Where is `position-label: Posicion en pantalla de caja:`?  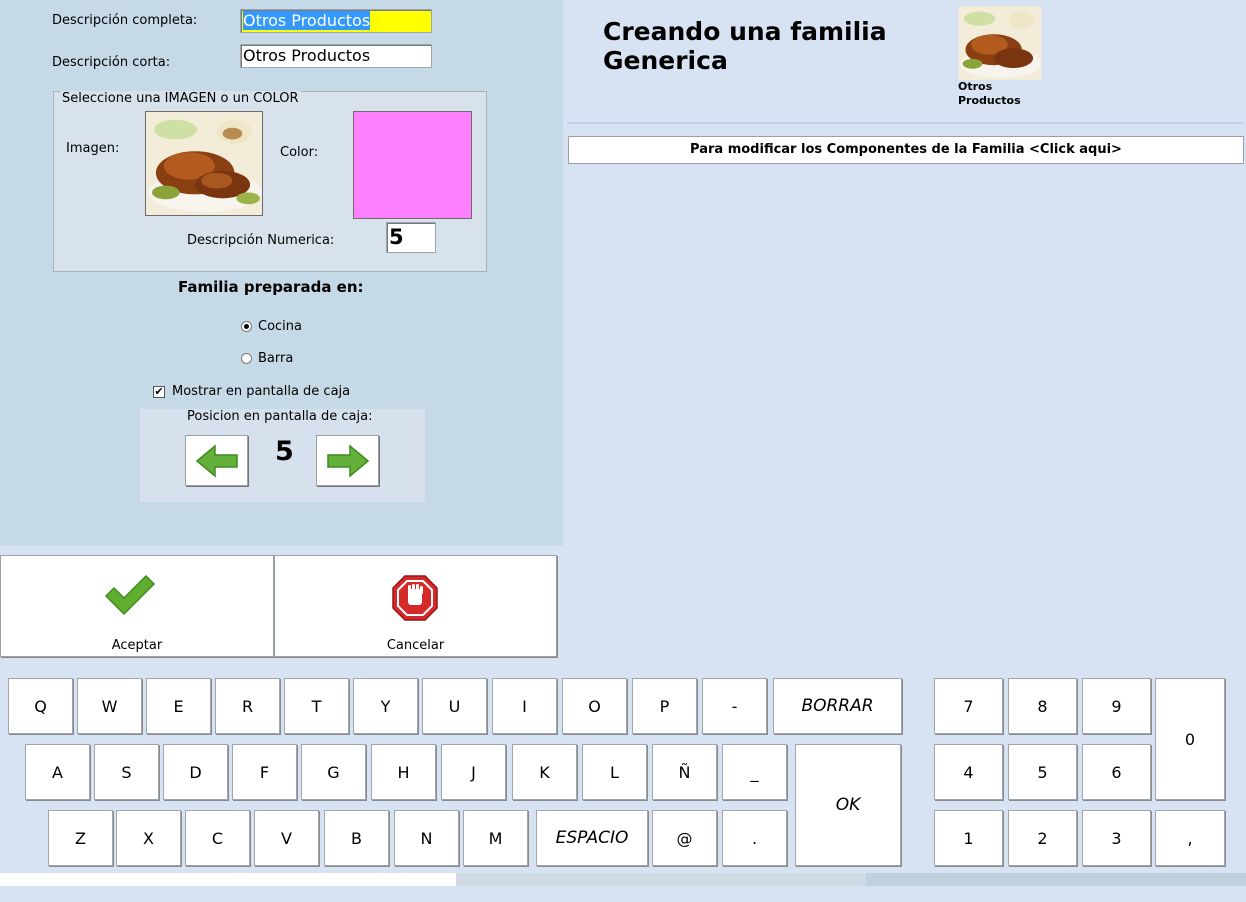
position-label: Posicion en pantalla de caja: is located at coordinates (280, 416).